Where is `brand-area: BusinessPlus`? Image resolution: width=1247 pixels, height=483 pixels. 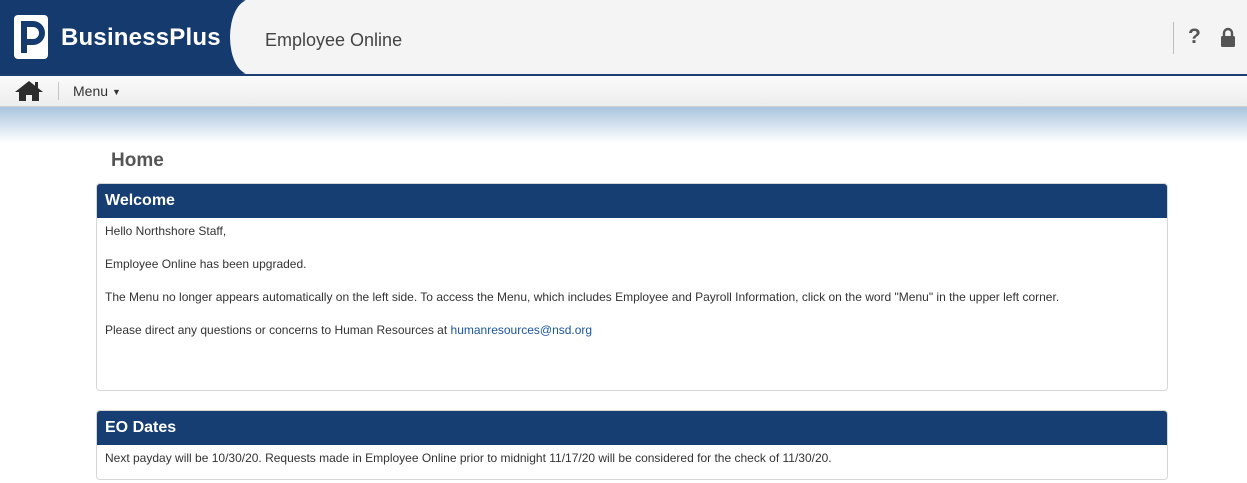 brand-area: BusinessPlus is located at coordinates (131, 37).